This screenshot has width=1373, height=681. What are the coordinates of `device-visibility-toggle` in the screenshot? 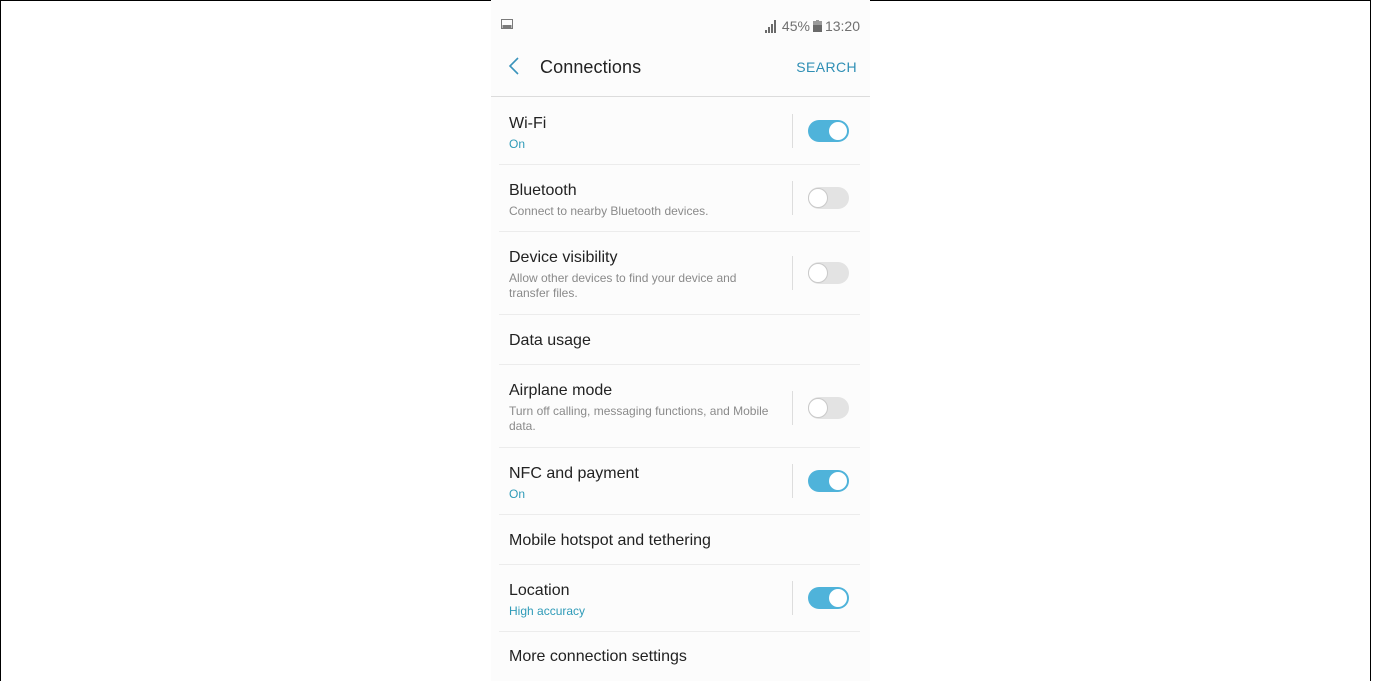 It's located at (828, 273).